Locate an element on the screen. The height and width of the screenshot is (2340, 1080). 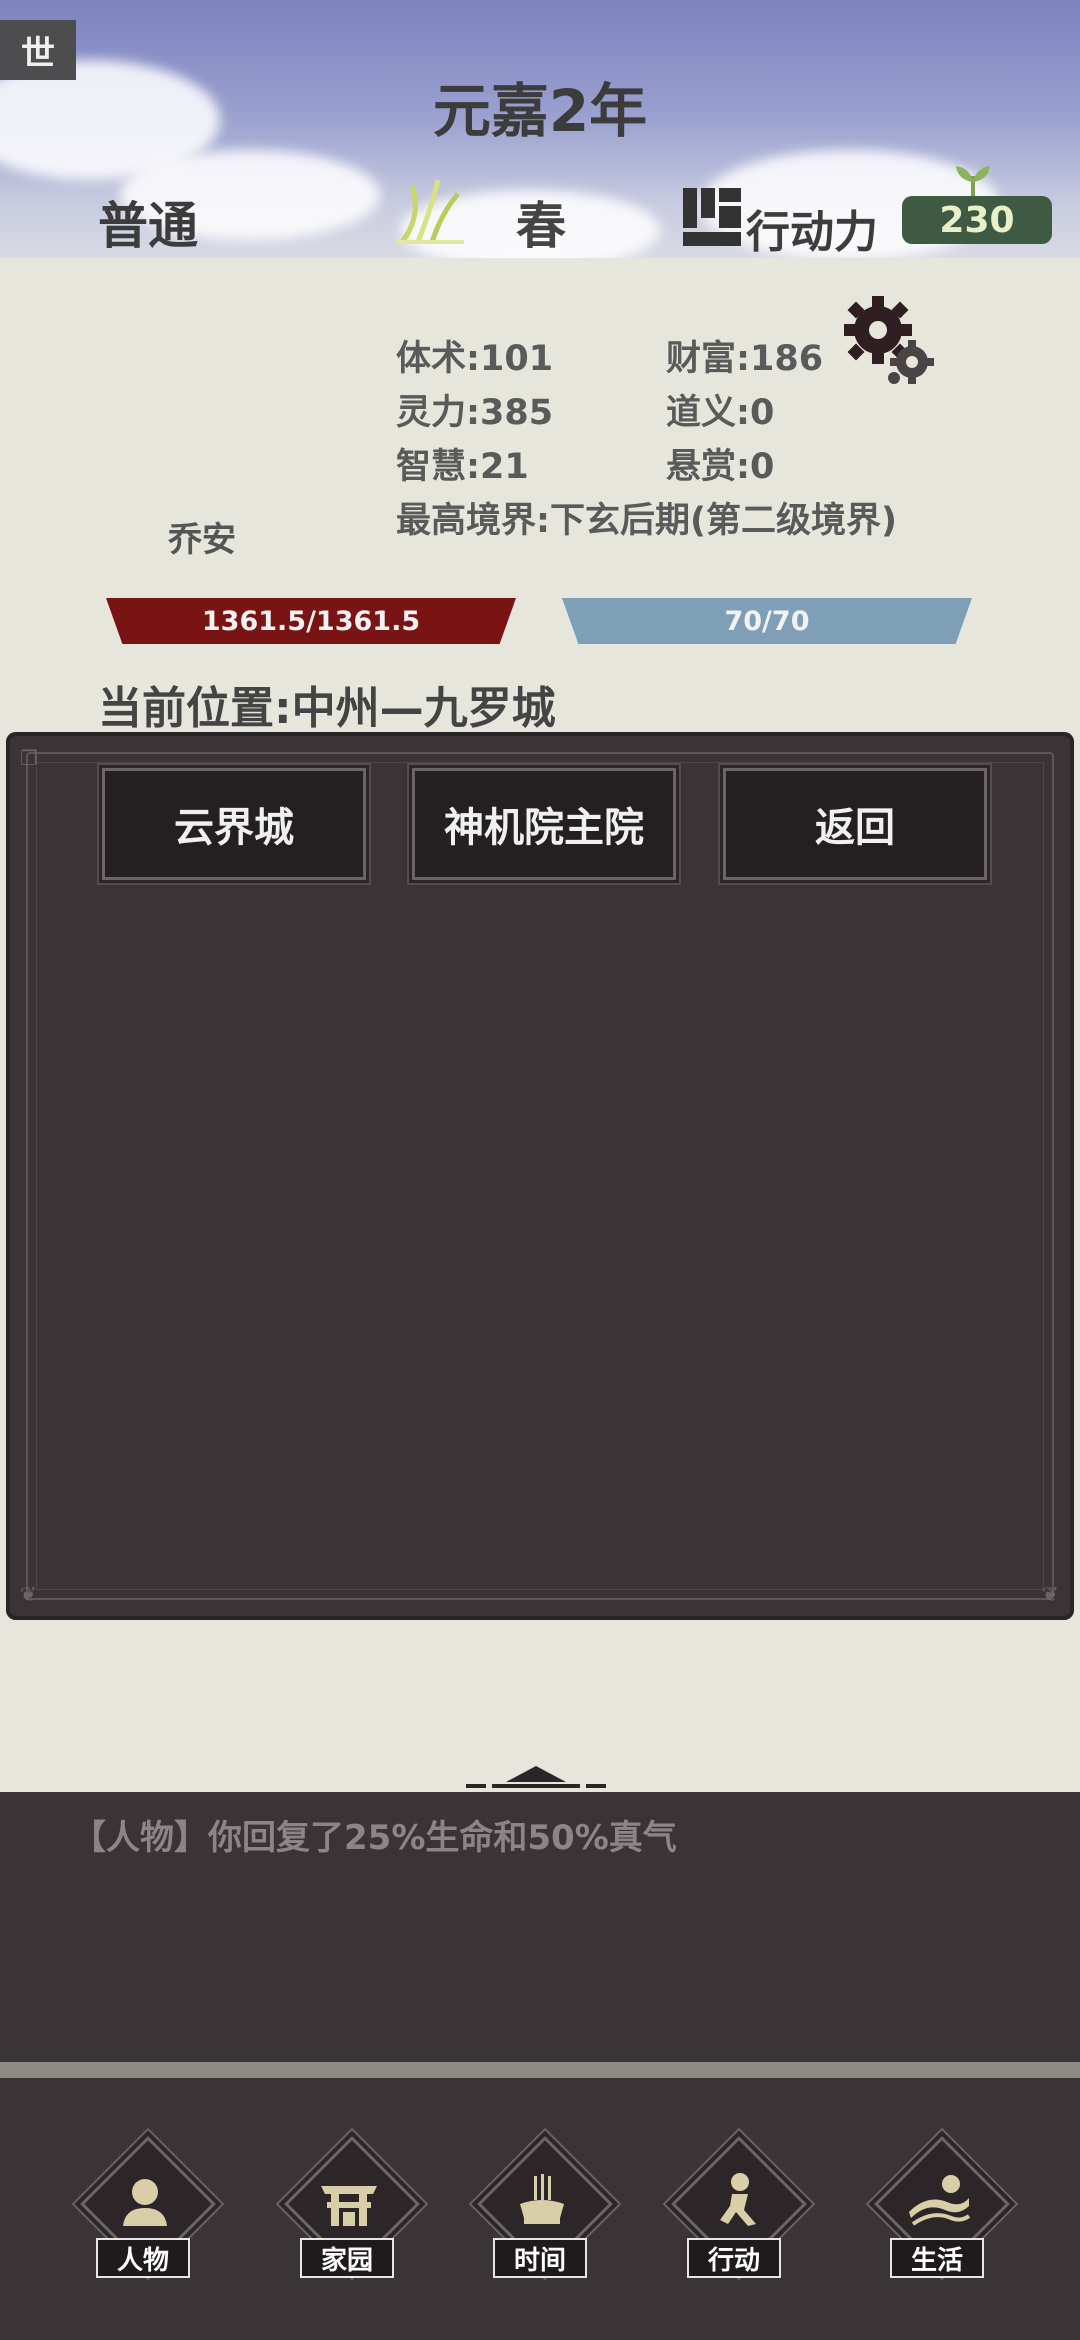
person-icon is located at coordinates (145, 2202).